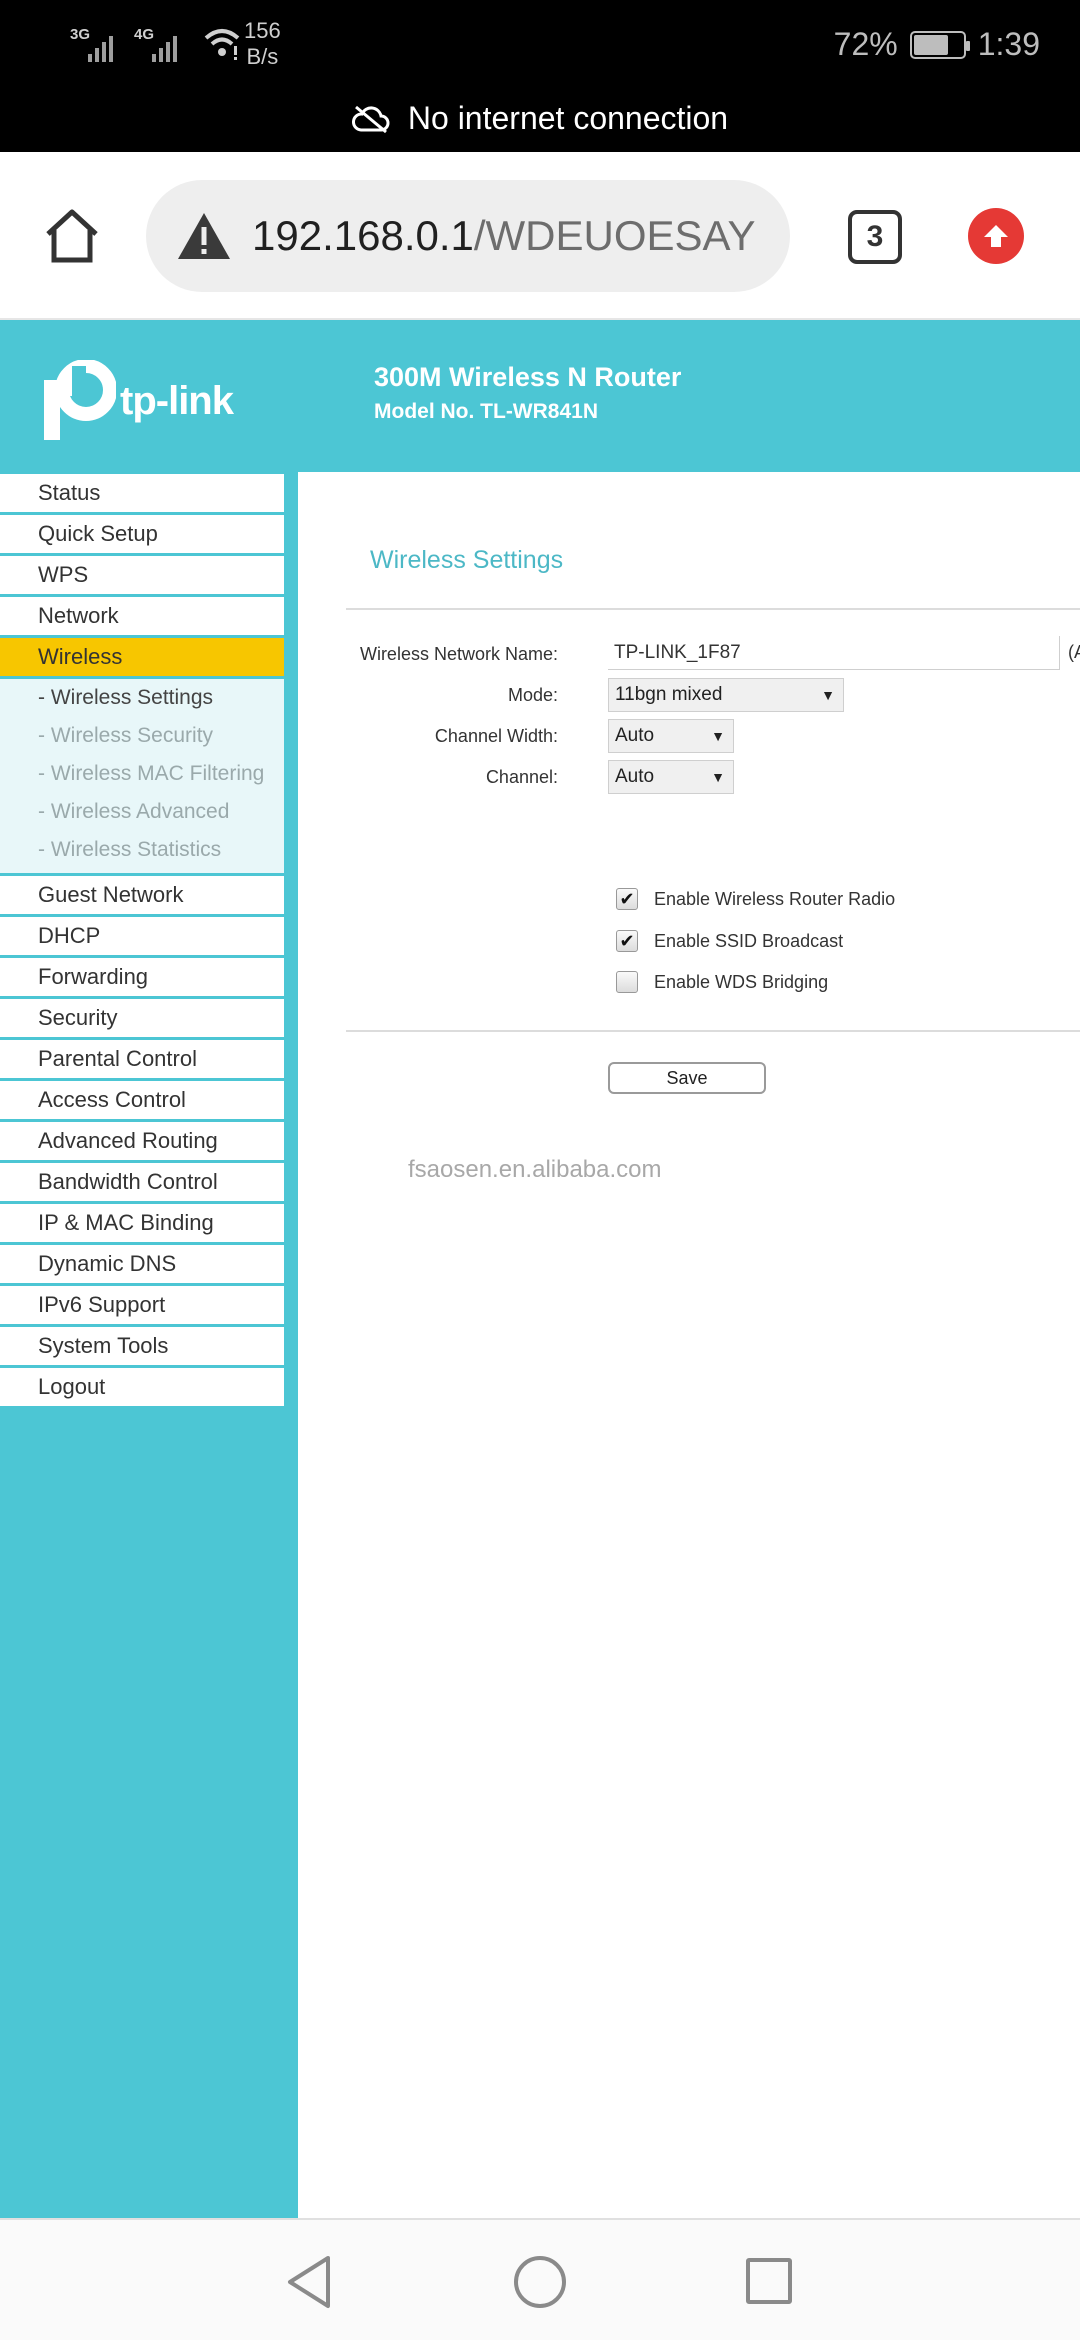 The image size is (1080, 2340). I want to click on sidebar-item-bandwidth-control: Bandwidth Control, so click(142, 1183).